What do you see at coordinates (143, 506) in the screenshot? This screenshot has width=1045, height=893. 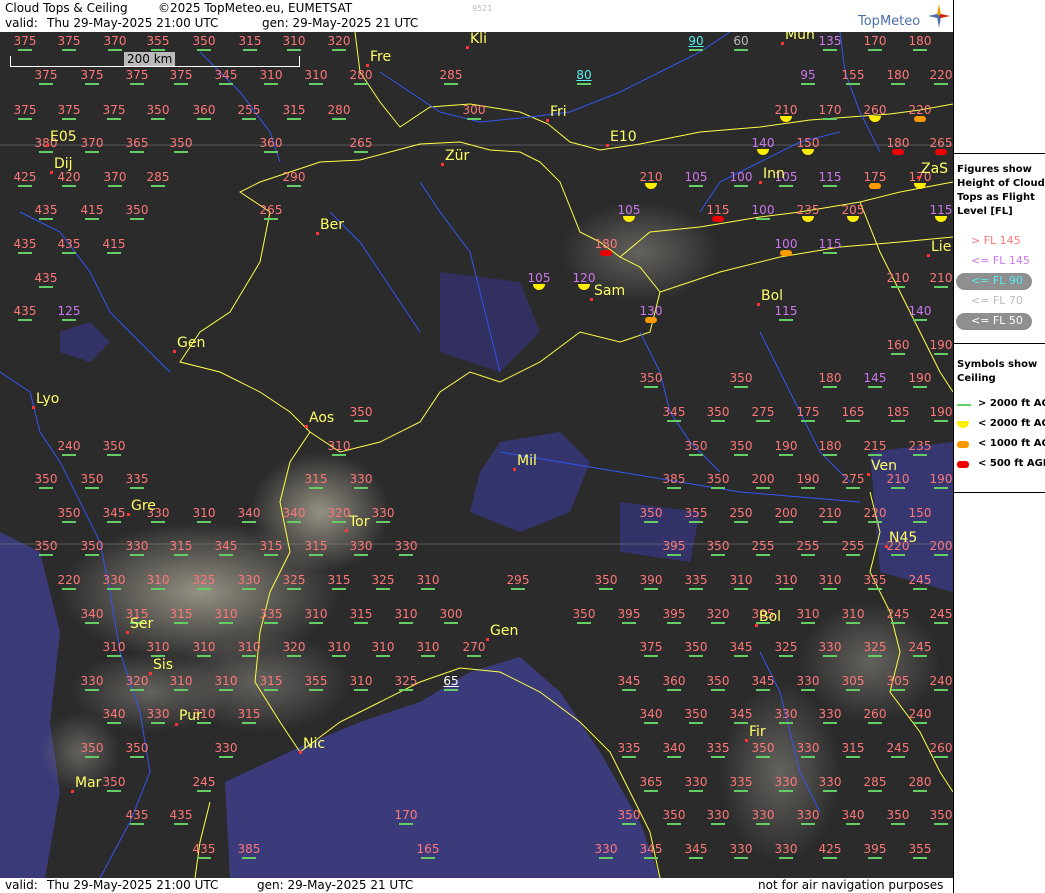 I see `city-label: Gre` at bounding box center [143, 506].